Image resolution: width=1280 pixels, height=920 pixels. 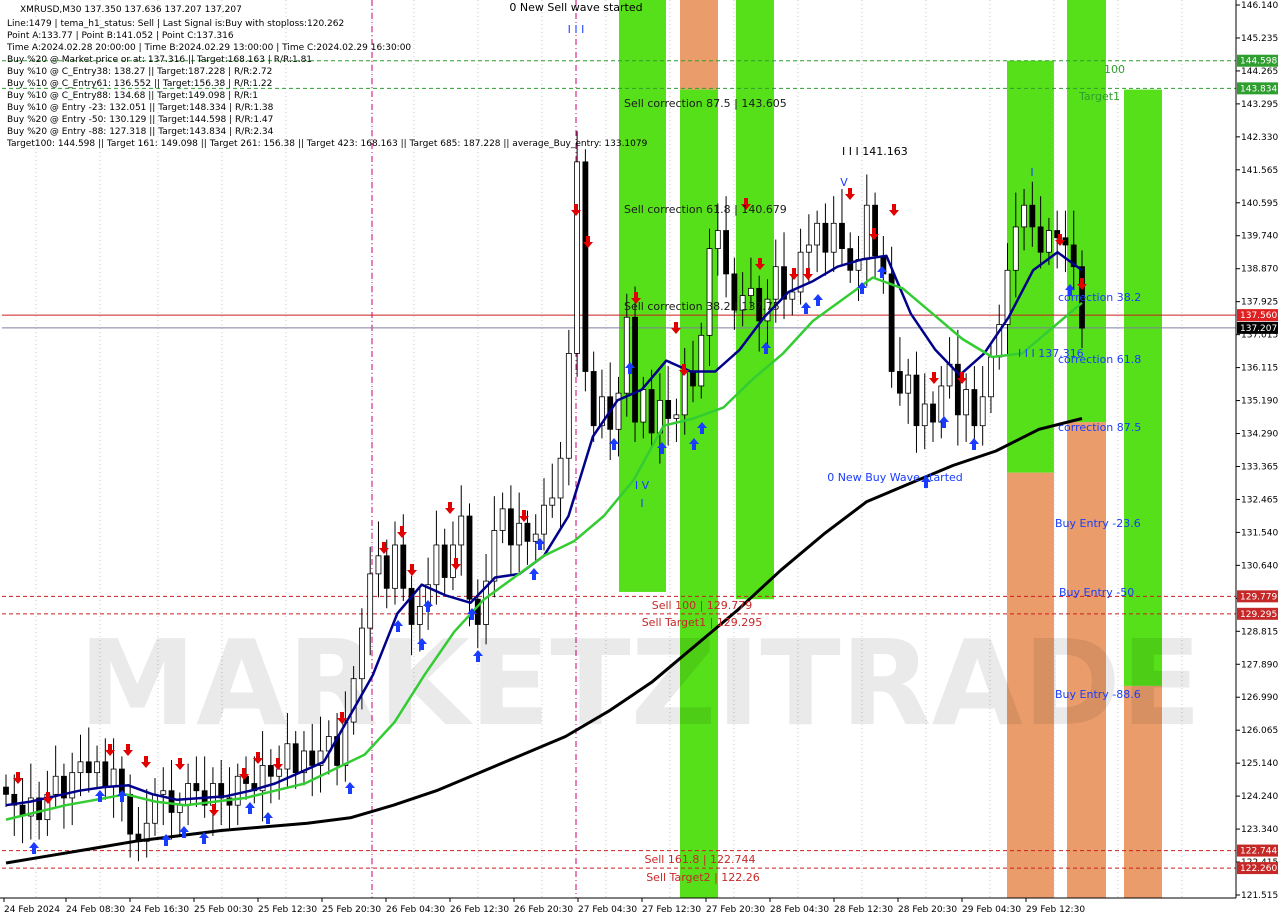 What do you see at coordinates (991, 910) in the screenshot?
I see `time-tick-label: 29 Feb 04:30` at bounding box center [991, 910].